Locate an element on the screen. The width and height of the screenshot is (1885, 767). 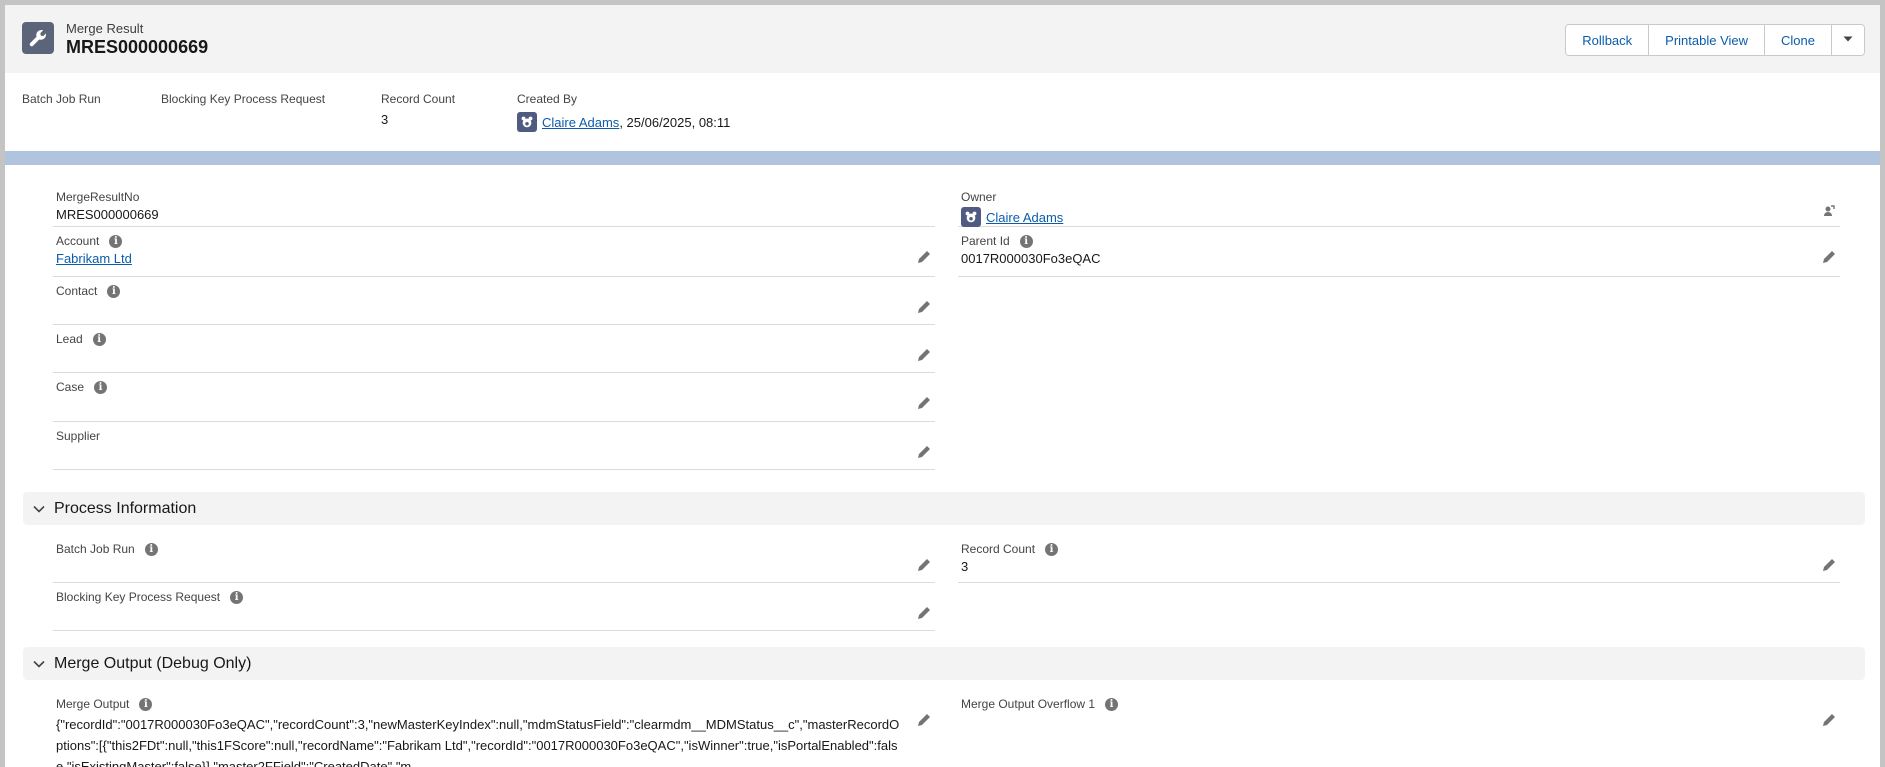
field-label: Supplier is located at coordinates (78, 436).